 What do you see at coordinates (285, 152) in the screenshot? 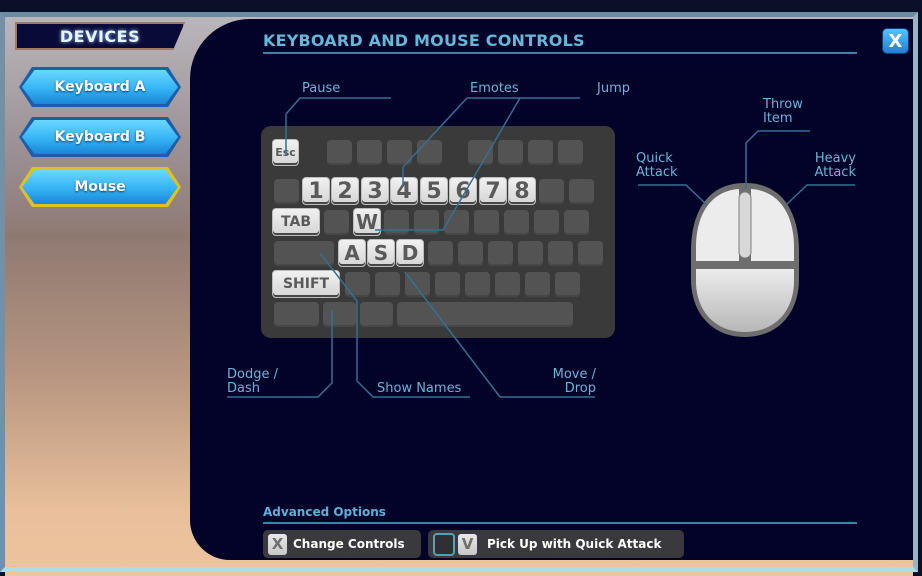
I see `key-esc: Esc` at bounding box center [285, 152].